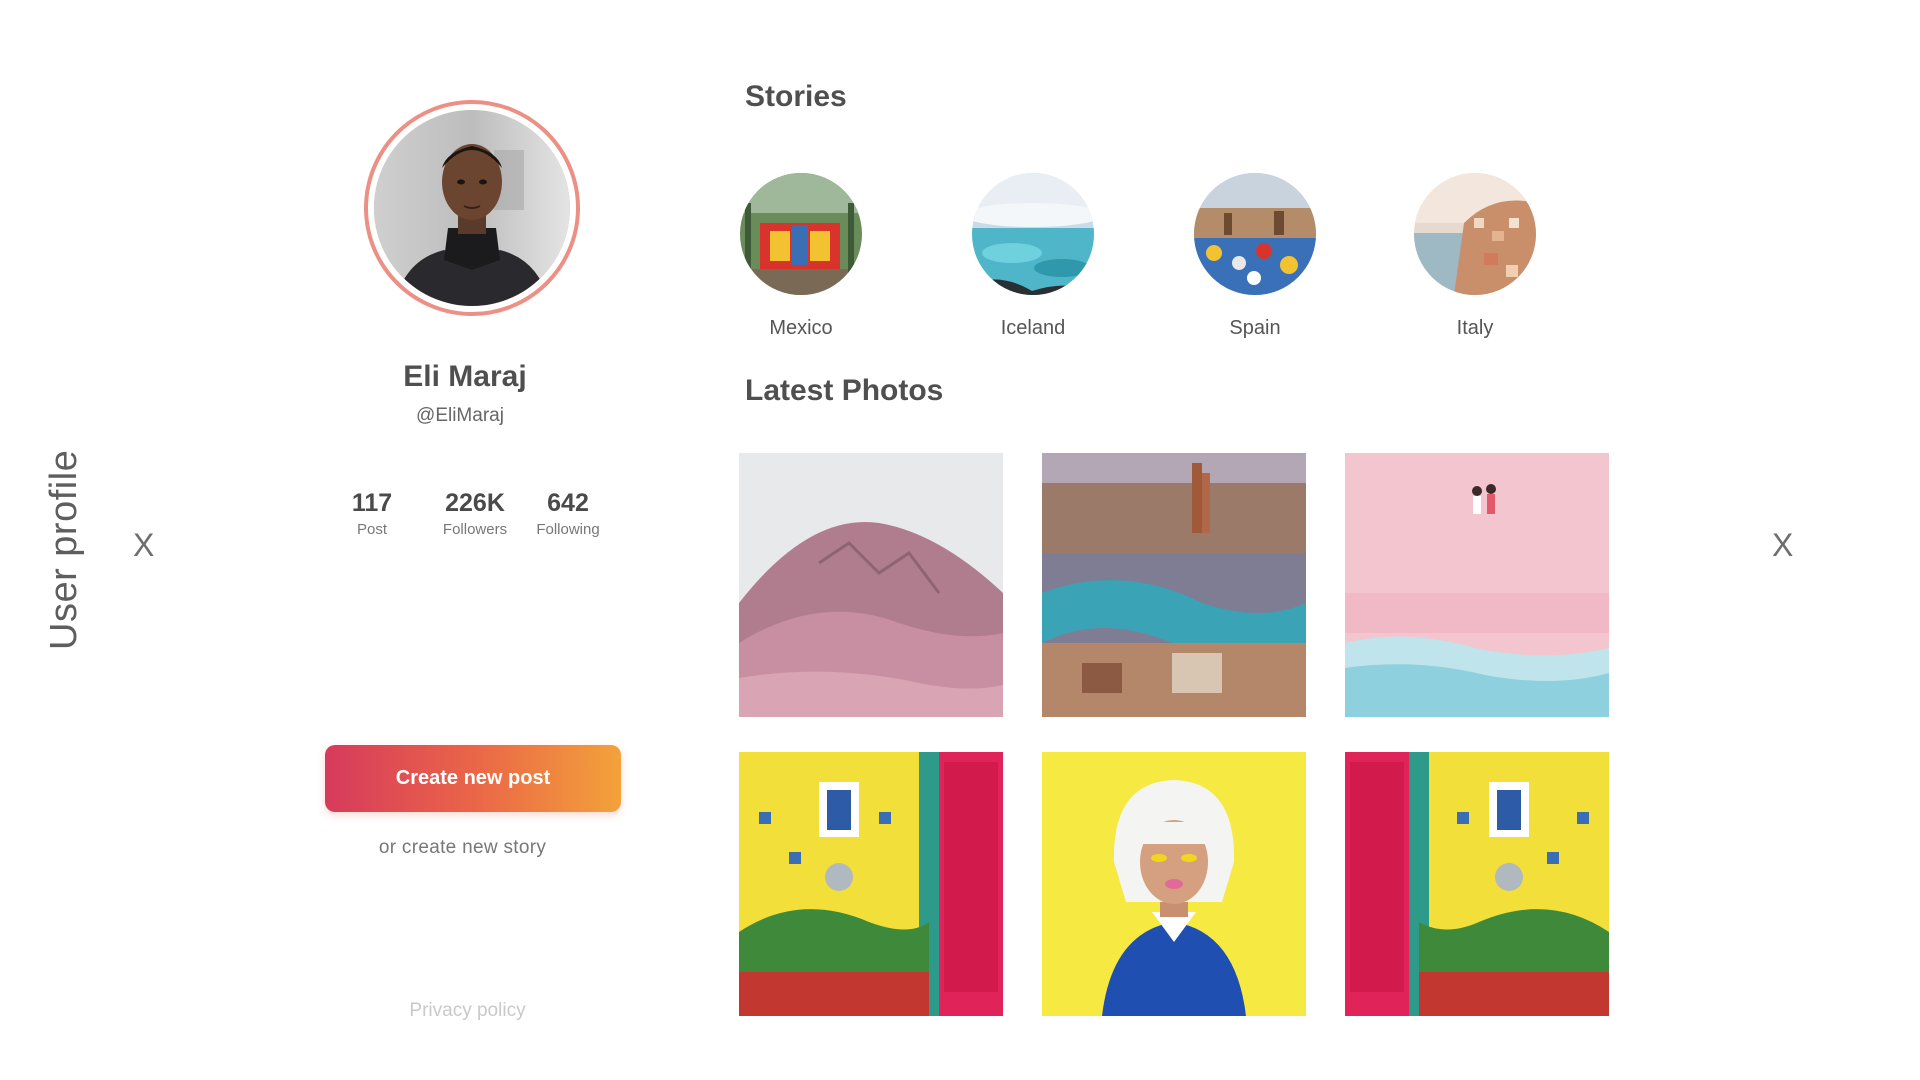 This screenshot has width=1920, height=1080. Describe the element at coordinates (844, 390) in the screenshot. I see `latest-photos-heading: Latest Photos` at that location.